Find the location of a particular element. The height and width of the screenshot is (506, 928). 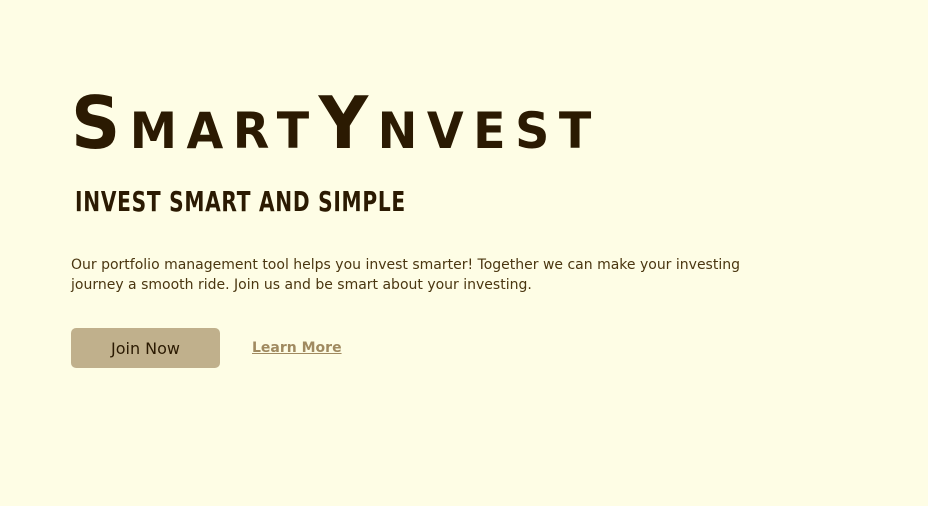

hero-actions: Join Now Learn More is located at coordinates (206, 348).